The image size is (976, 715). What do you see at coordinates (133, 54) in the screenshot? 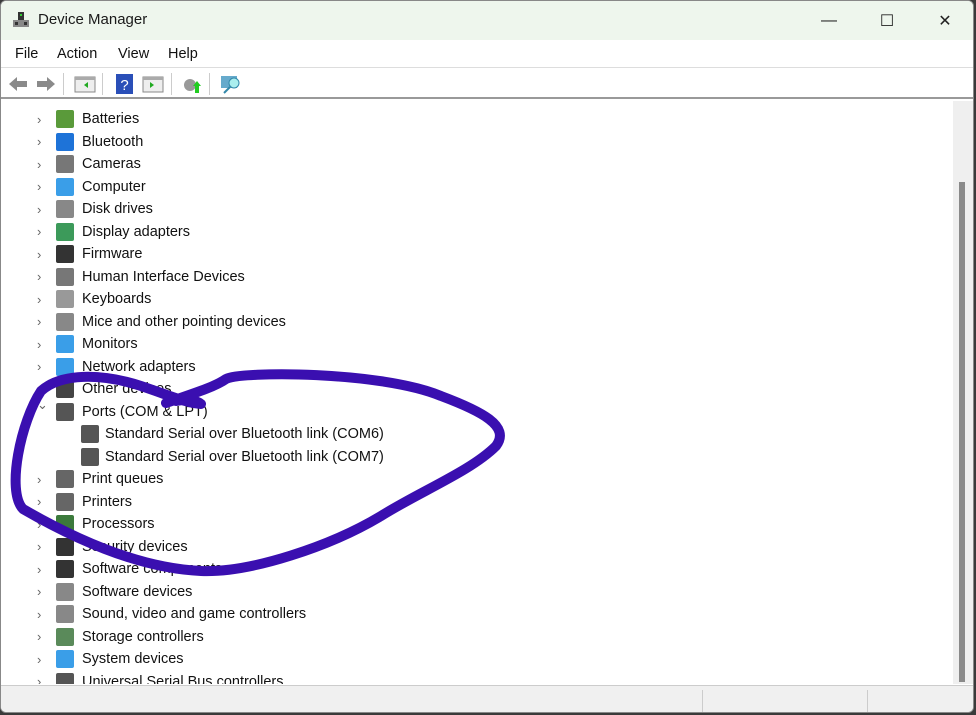
I see `menu-view: View` at bounding box center [133, 54].